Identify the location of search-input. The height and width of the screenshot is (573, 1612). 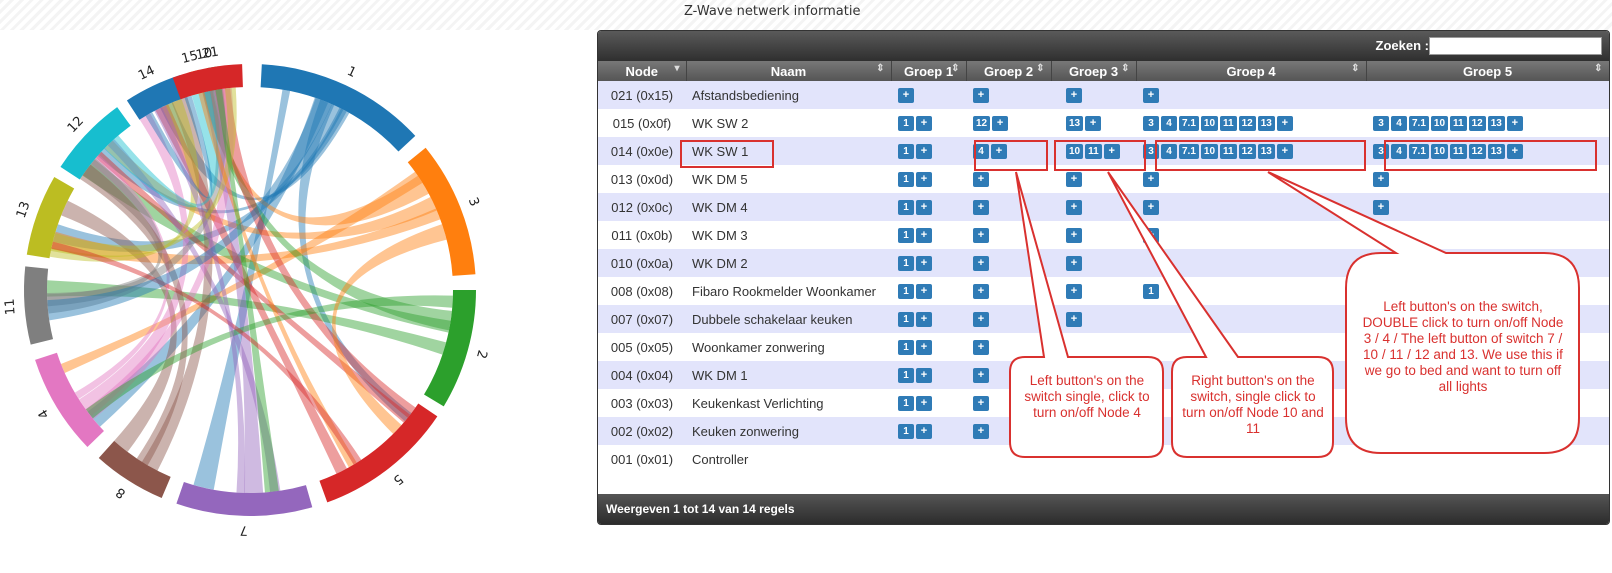
(1515, 46).